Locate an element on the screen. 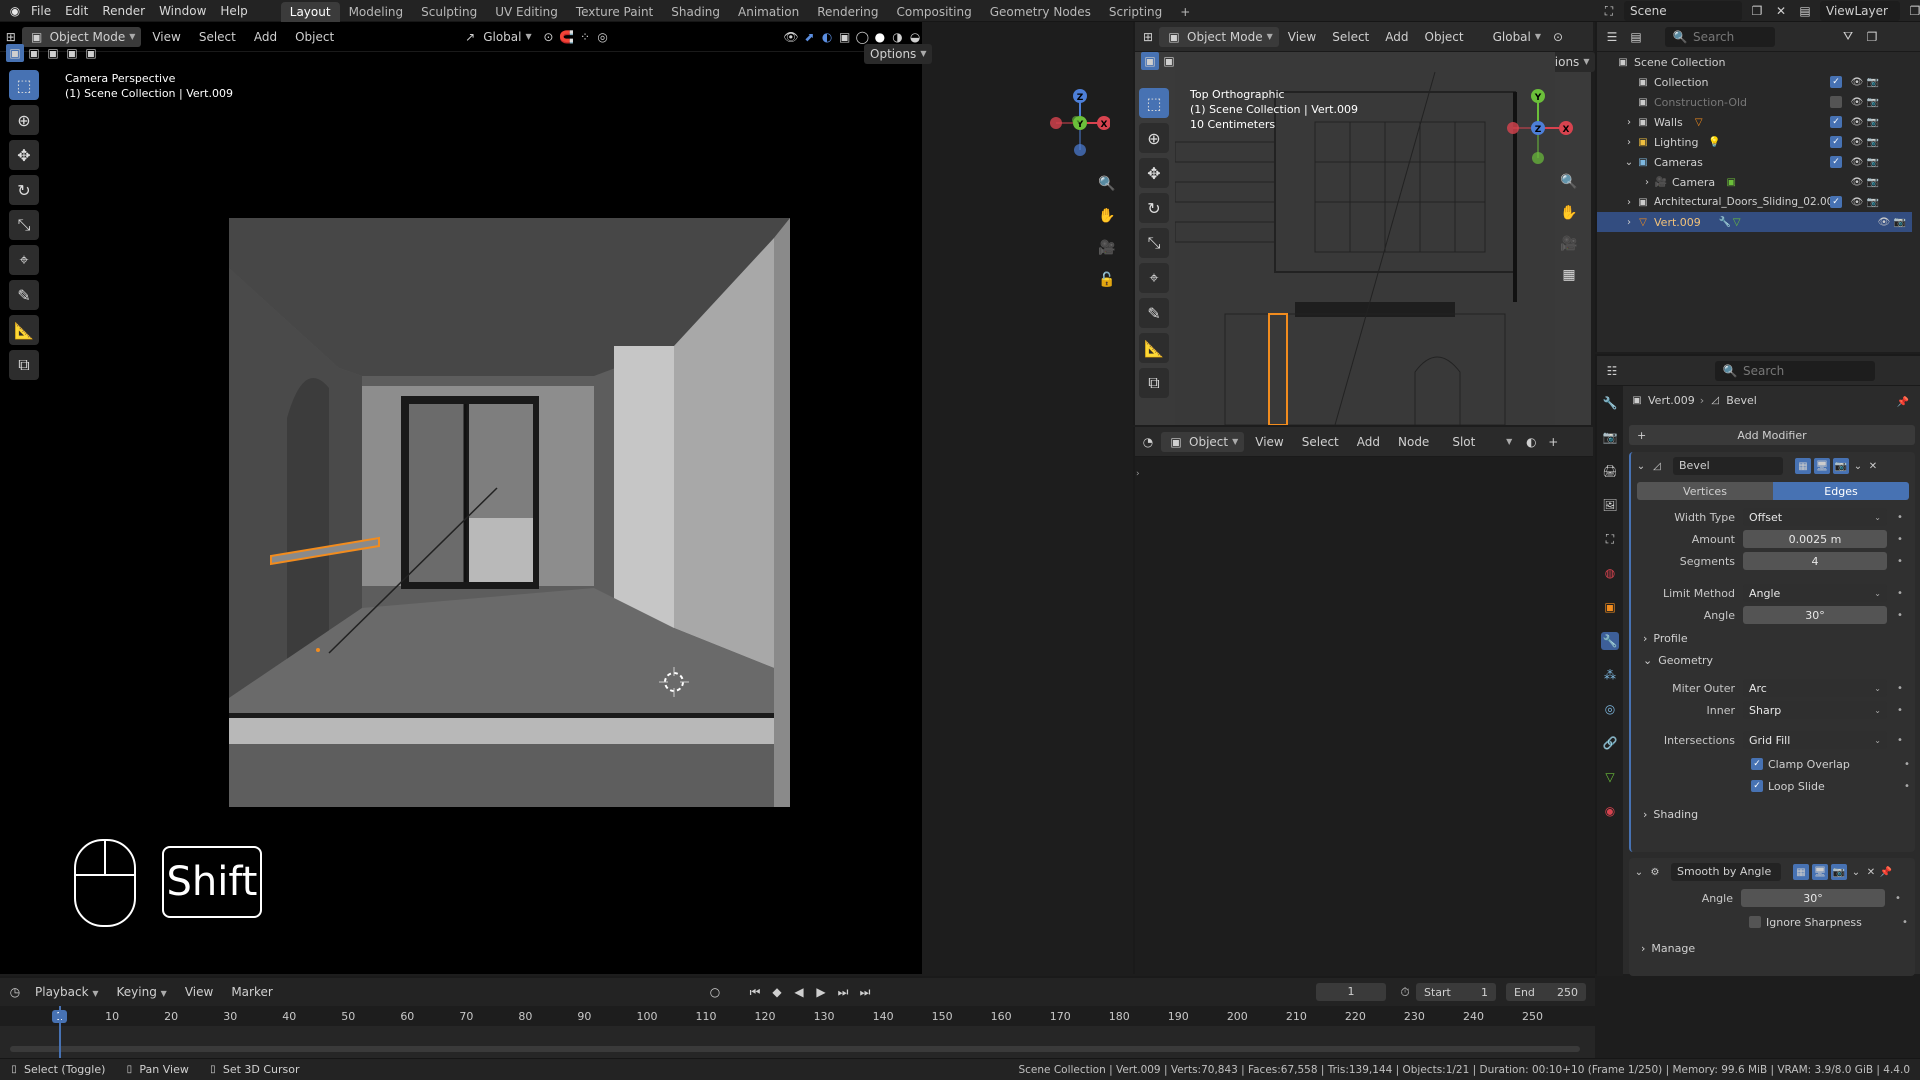 This screenshot has height=1080, width=1920. left-navigation-gizmo: Z X Y is located at coordinates (1075, 122).